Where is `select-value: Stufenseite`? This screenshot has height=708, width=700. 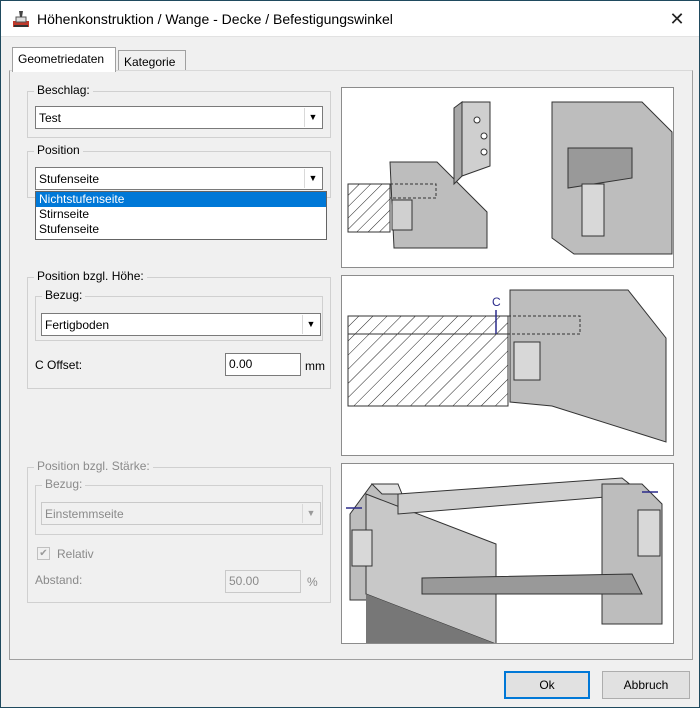 select-value: Stufenseite is located at coordinates (69, 179).